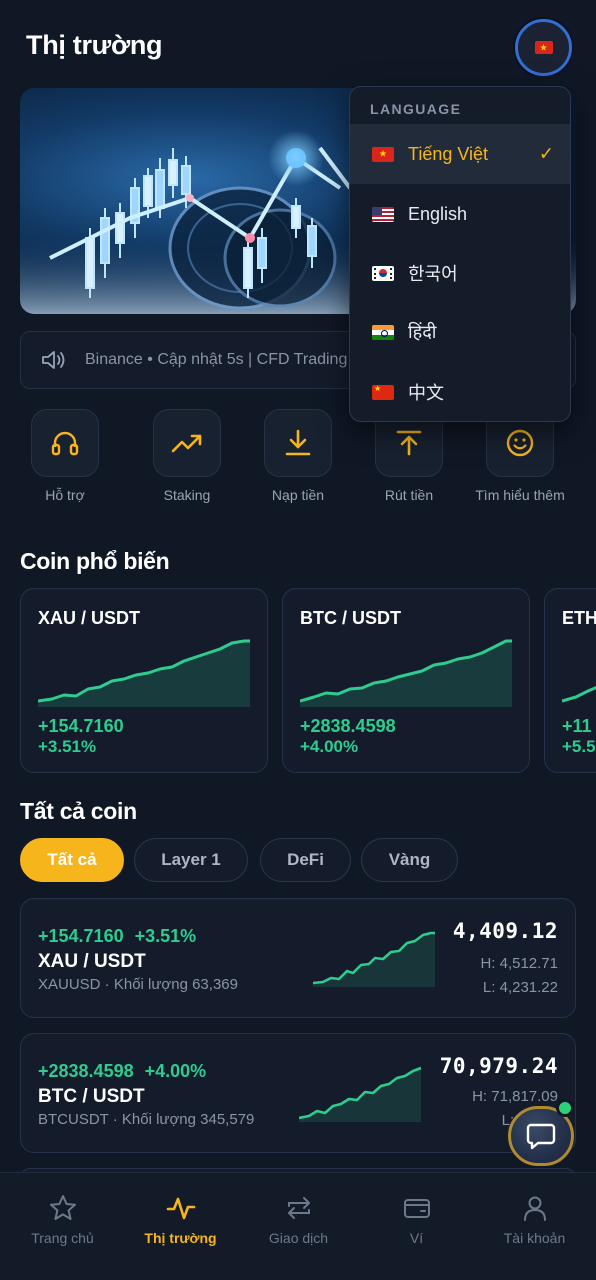  I want to click on filter-chip-all: Tất cả, so click(72, 860).